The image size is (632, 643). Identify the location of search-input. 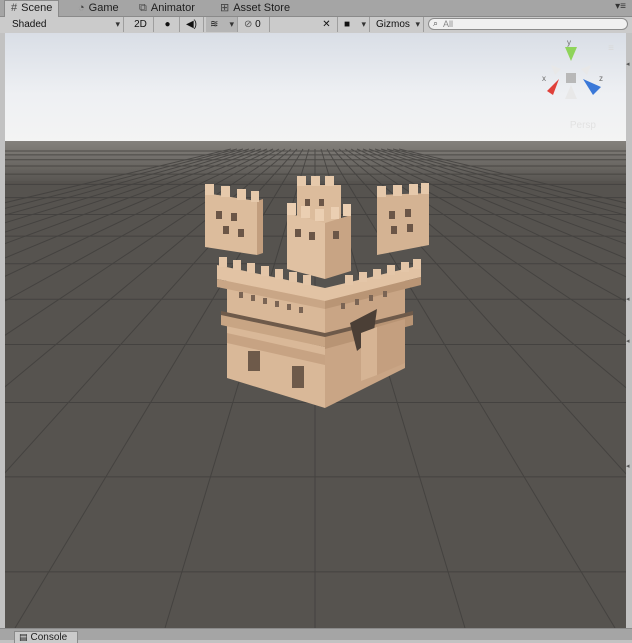
(528, 24).